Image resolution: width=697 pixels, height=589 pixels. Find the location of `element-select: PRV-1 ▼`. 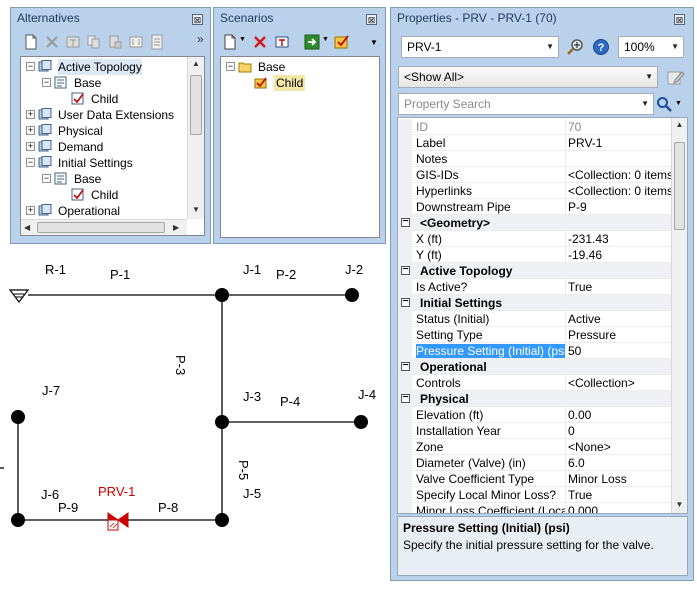

element-select: PRV-1 ▼ is located at coordinates (480, 47).